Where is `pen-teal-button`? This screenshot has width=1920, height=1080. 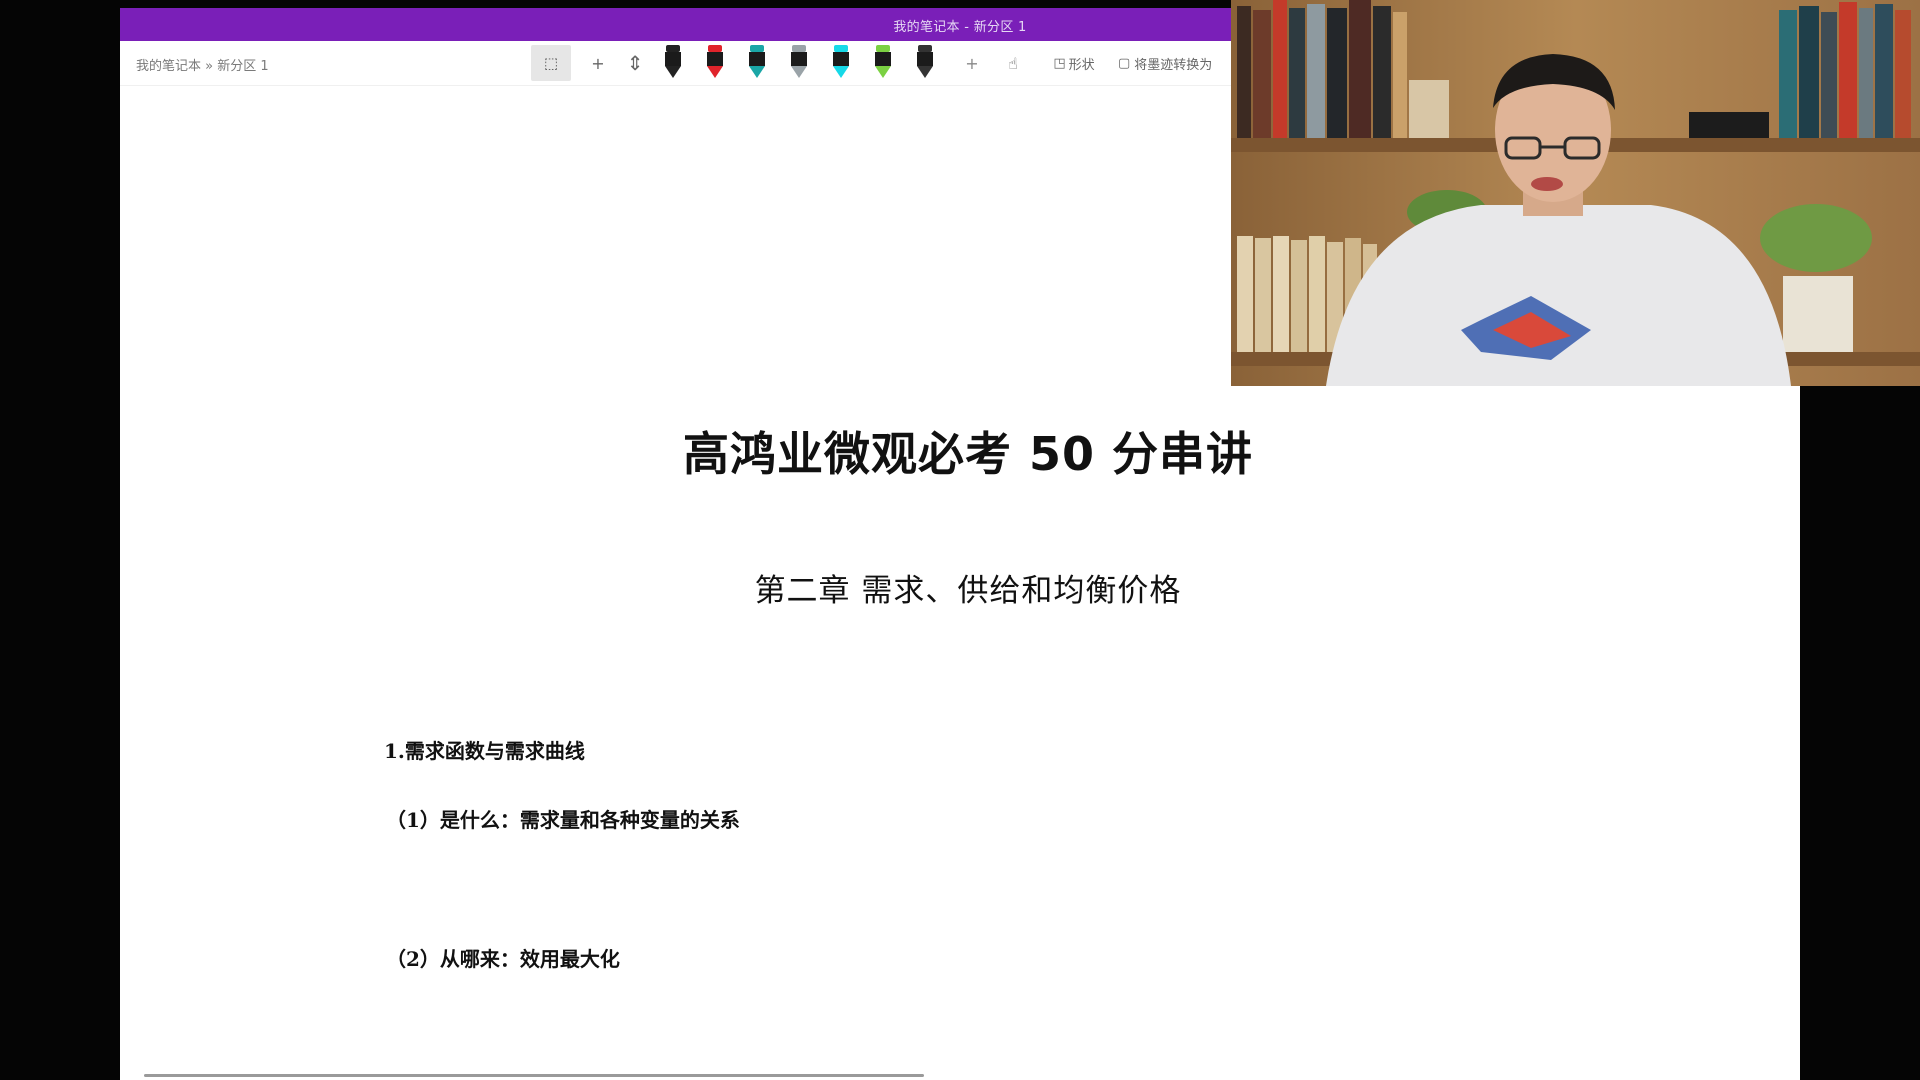 pen-teal-button is located at coordinates (757, 63).